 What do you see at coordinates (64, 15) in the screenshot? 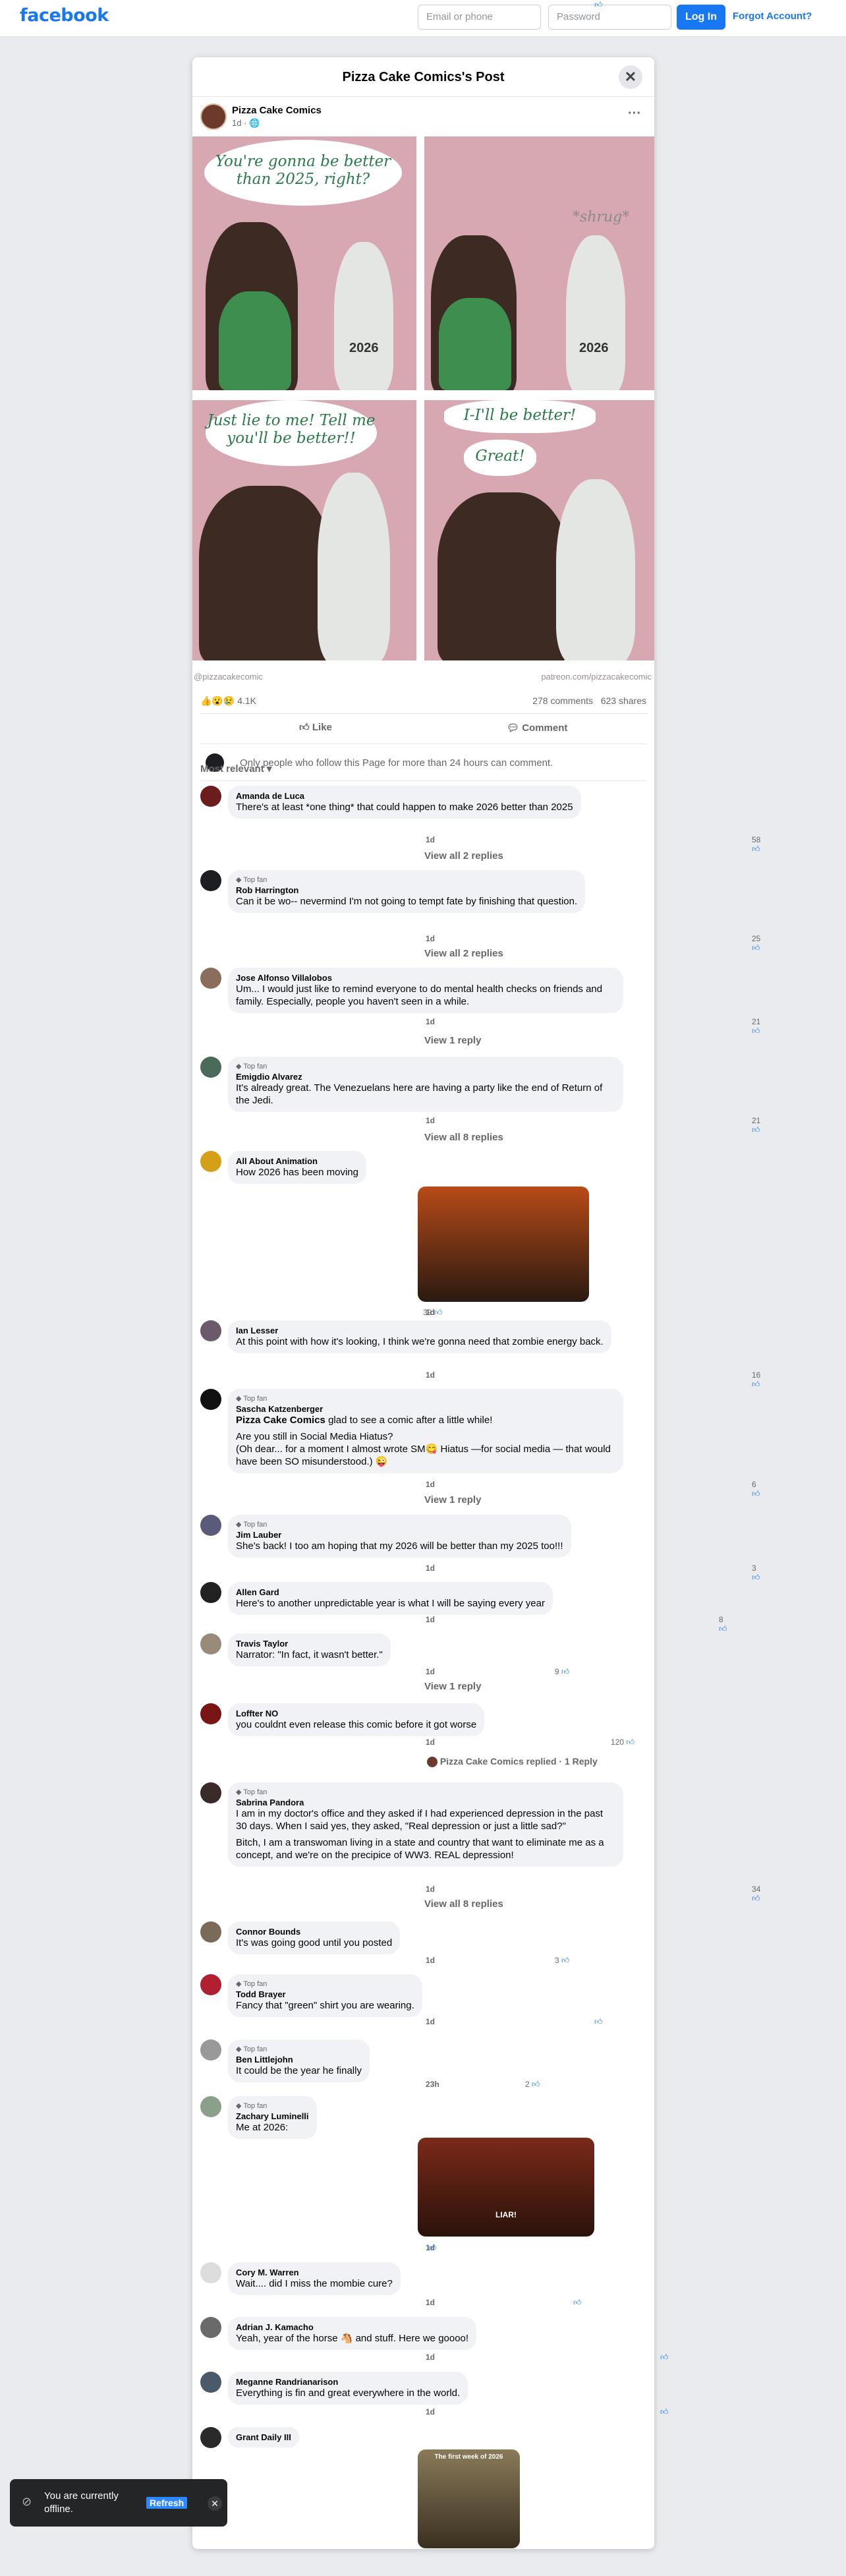
I see `facebook-logo: facebook` at bounding box center [64, 15].